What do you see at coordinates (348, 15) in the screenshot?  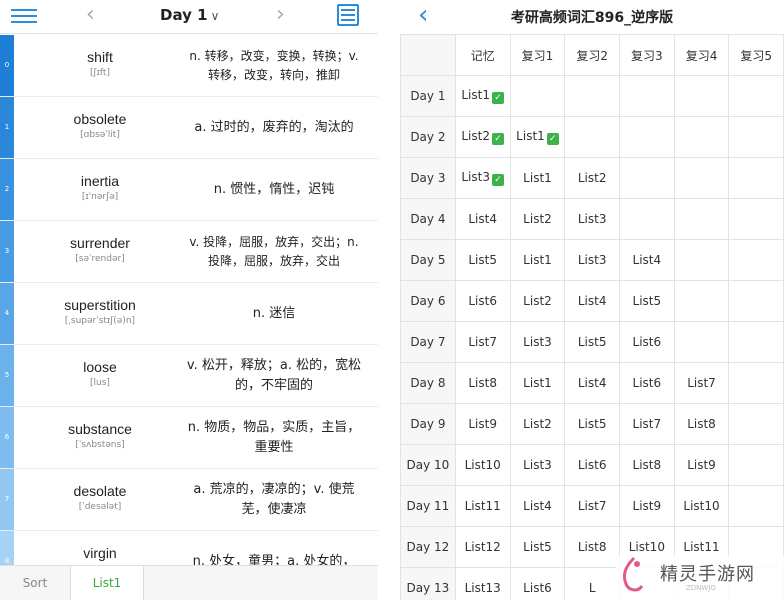 I see `list-view-icon` at bounding box center [348, 15].